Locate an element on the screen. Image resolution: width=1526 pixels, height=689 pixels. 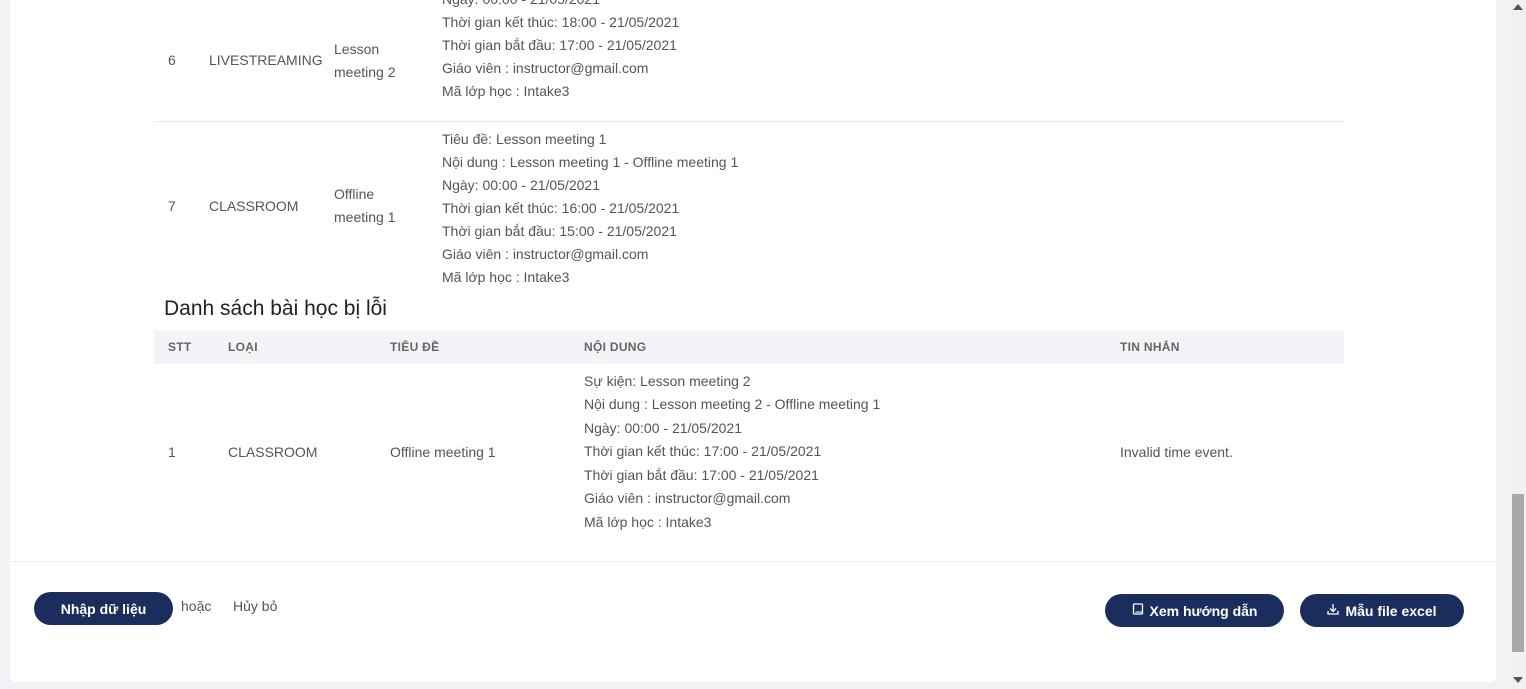
row-title: Lesson meeting 2 is located at coordinates (387, 60).